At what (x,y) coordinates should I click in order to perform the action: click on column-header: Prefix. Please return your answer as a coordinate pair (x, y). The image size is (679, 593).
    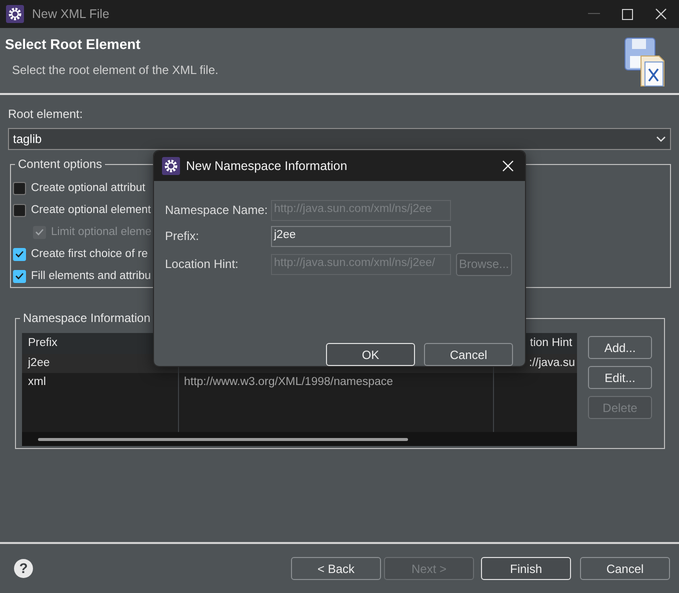
    Looking at the image, I should click on (42, 343).